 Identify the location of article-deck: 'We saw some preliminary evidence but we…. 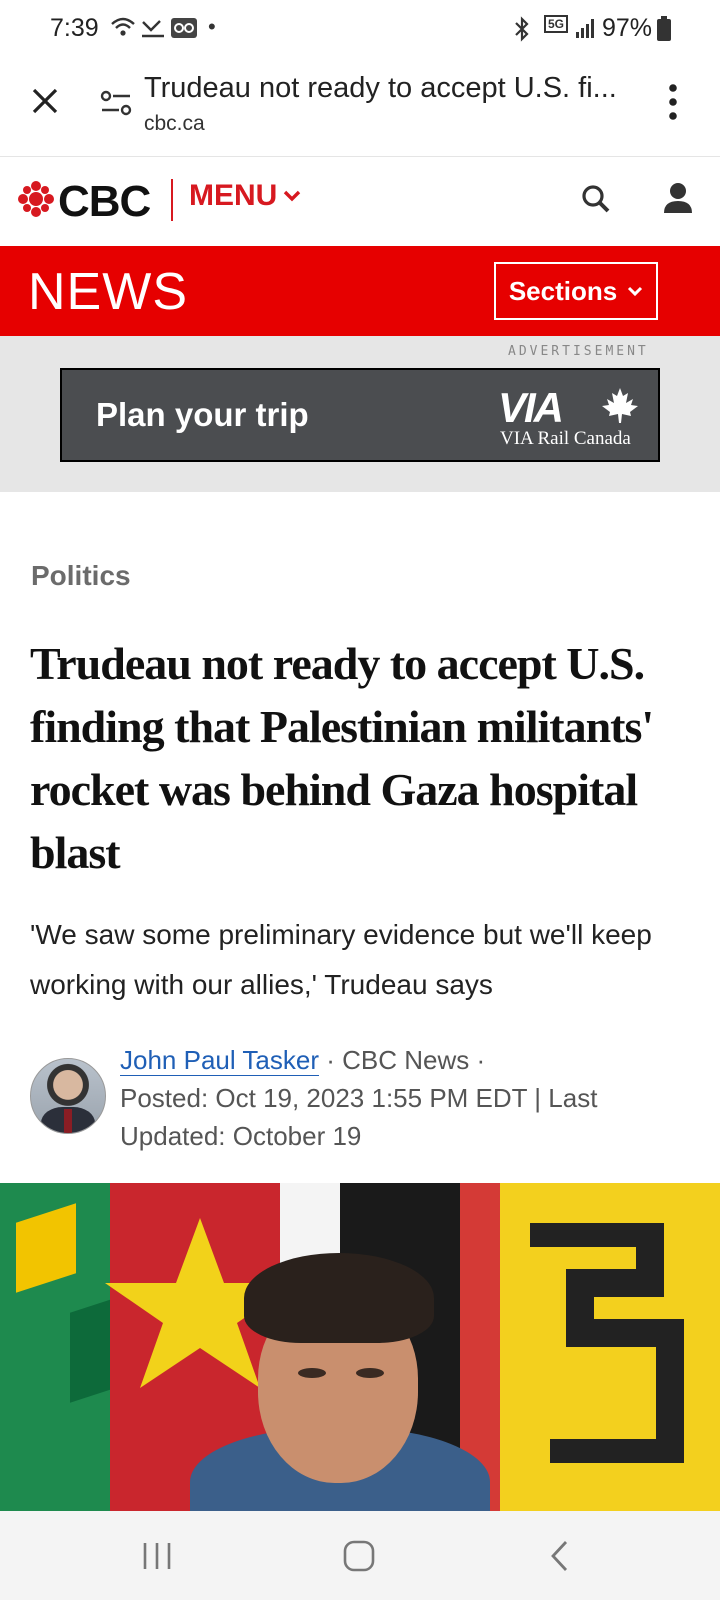
(341, 959).